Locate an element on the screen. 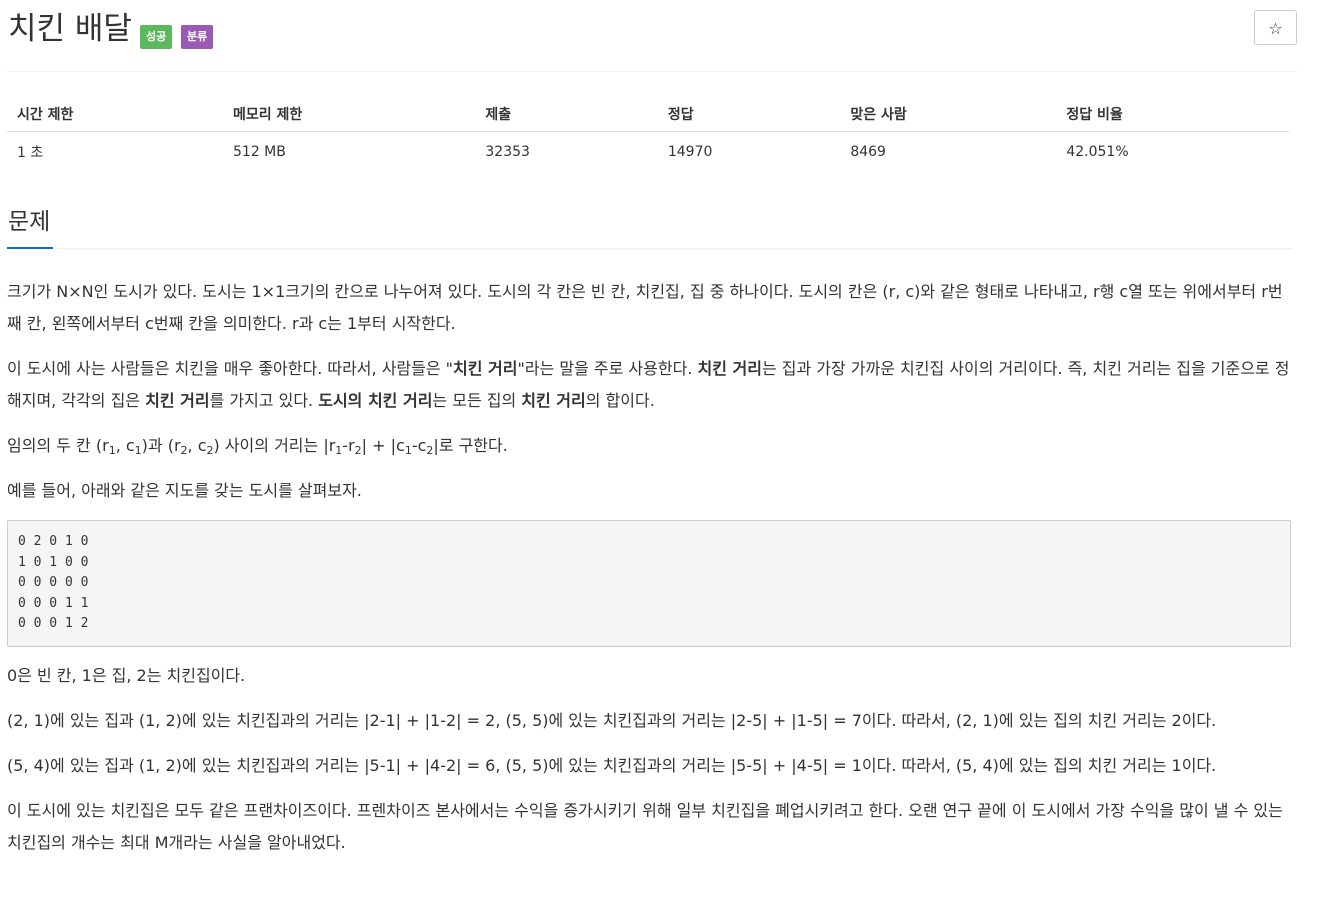  accepted-value: 14970 is located at coordinates (749, 152).